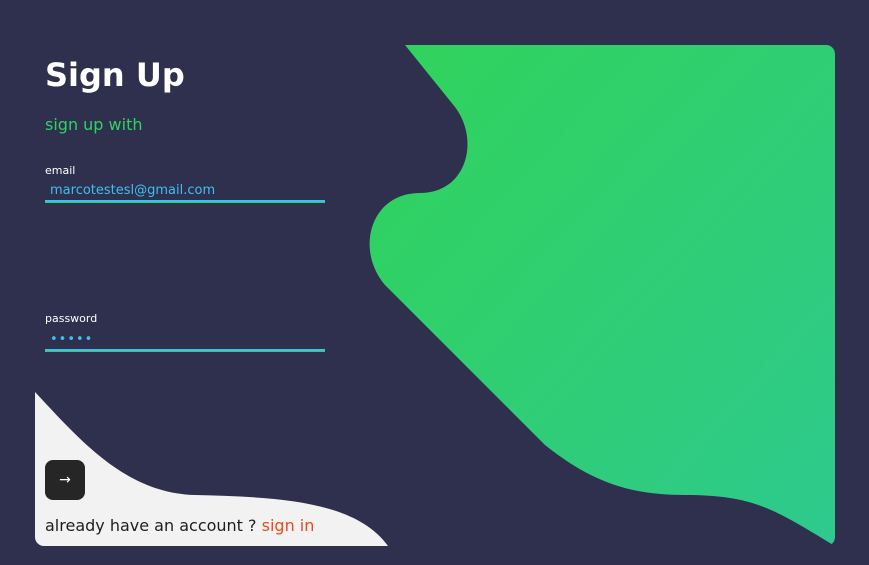 The width and height of the screenshot is (869, 565). Describe the element at coordinates (71, 318) in the screenshot. I see `password-label: password` at that location.